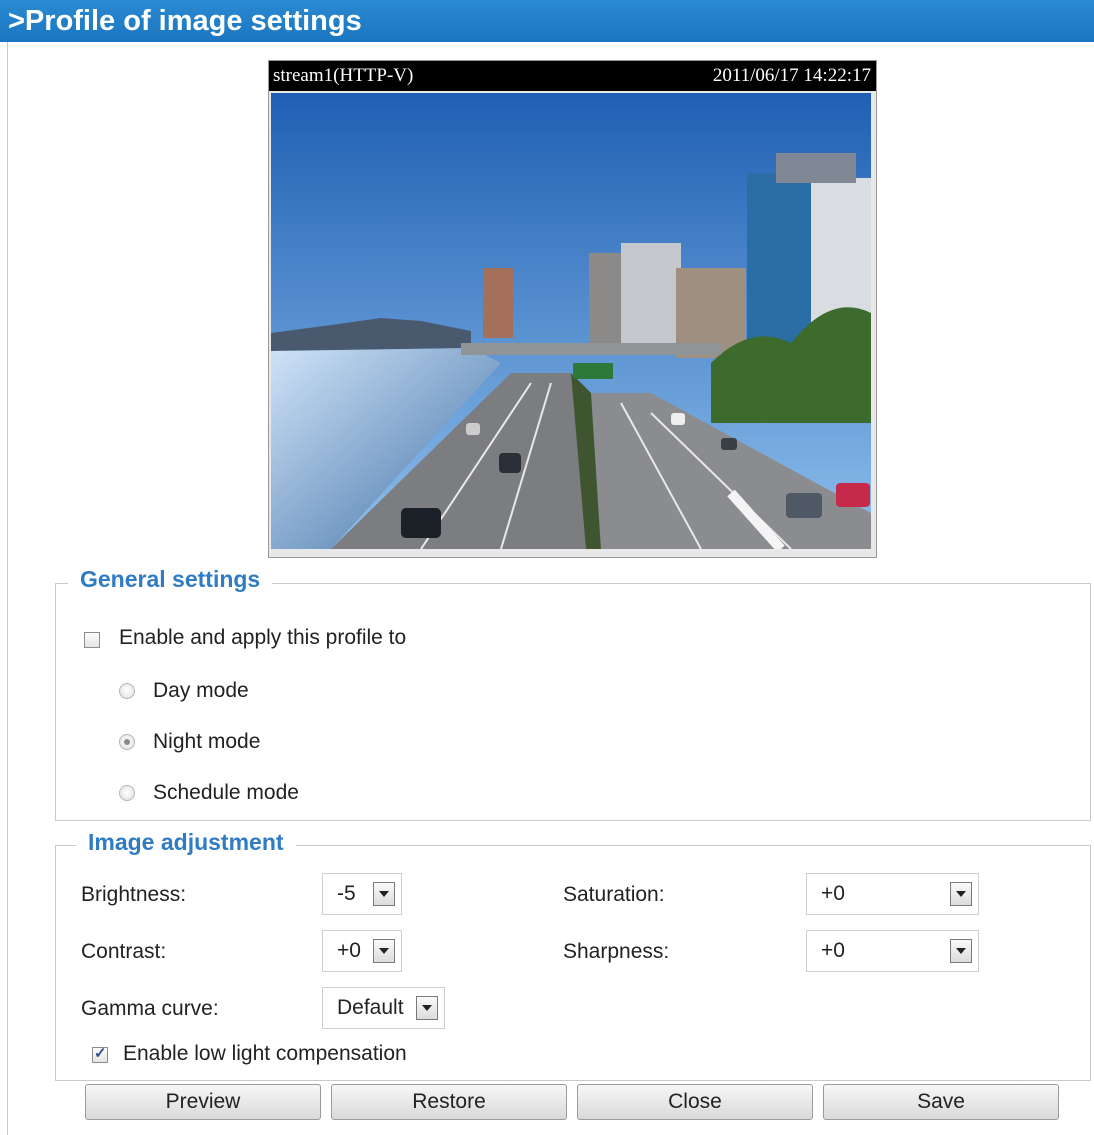  Describe the element at coordinates (170, 579) in the screenshot. I see `general-settings-legend: General settings` at that location.